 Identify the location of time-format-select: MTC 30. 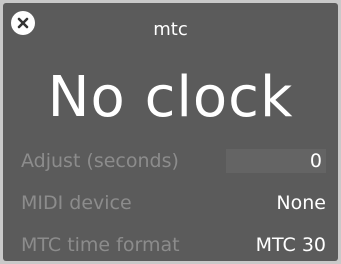
(291, 245).